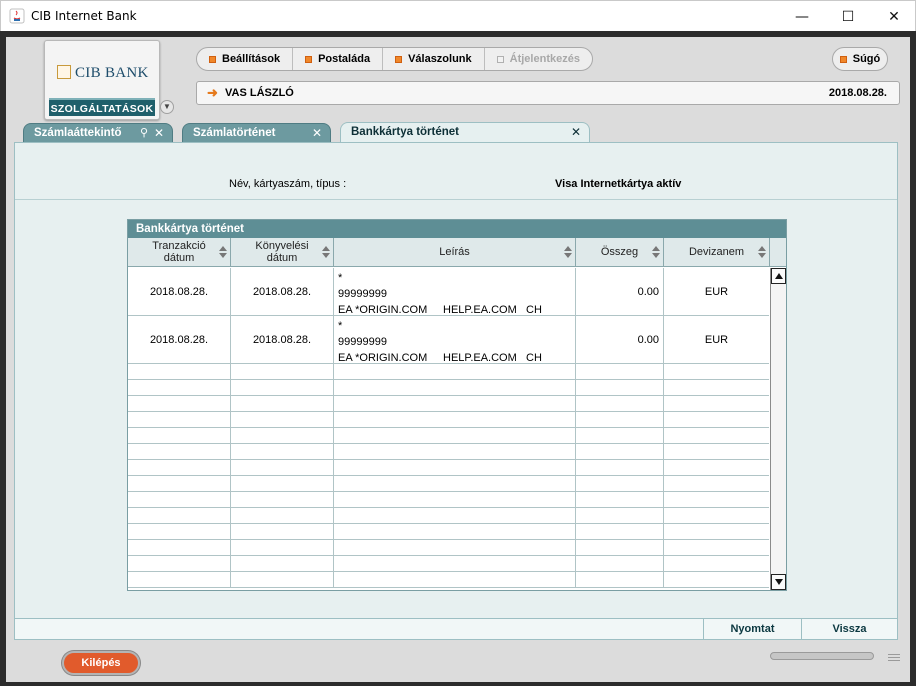 The height and width of the screenshot is (686, 916). I want to click on help-button: Súgó, so click(860, 59).